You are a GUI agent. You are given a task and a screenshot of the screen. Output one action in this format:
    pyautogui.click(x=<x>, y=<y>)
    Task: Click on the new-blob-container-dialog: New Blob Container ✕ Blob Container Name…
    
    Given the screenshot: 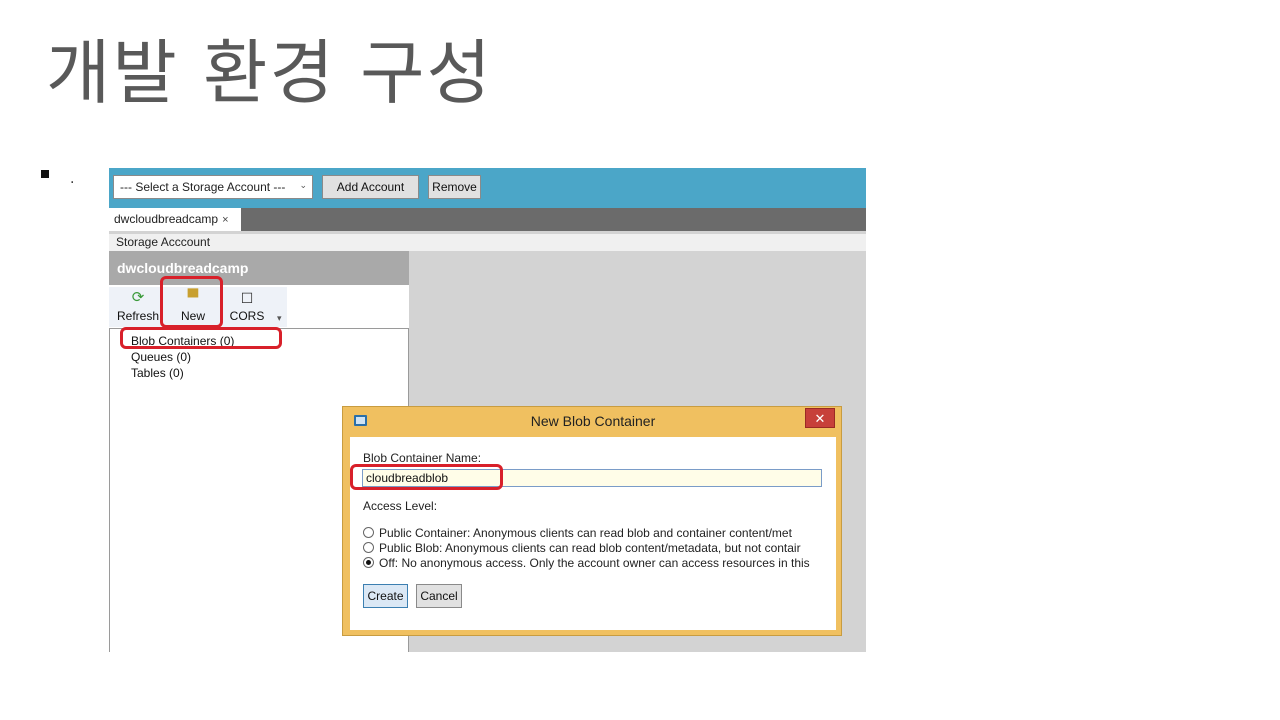 What is the action you would take?
    pyautogui.click(x=592, y=521)
    